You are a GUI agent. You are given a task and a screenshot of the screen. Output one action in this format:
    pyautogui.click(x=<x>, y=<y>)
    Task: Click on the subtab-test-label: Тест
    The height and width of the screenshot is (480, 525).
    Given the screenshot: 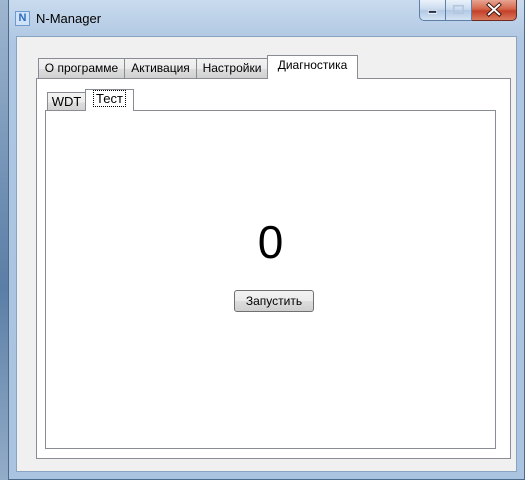 What is the action you would take?
    pyautogui.click(x=109, y=98)
    